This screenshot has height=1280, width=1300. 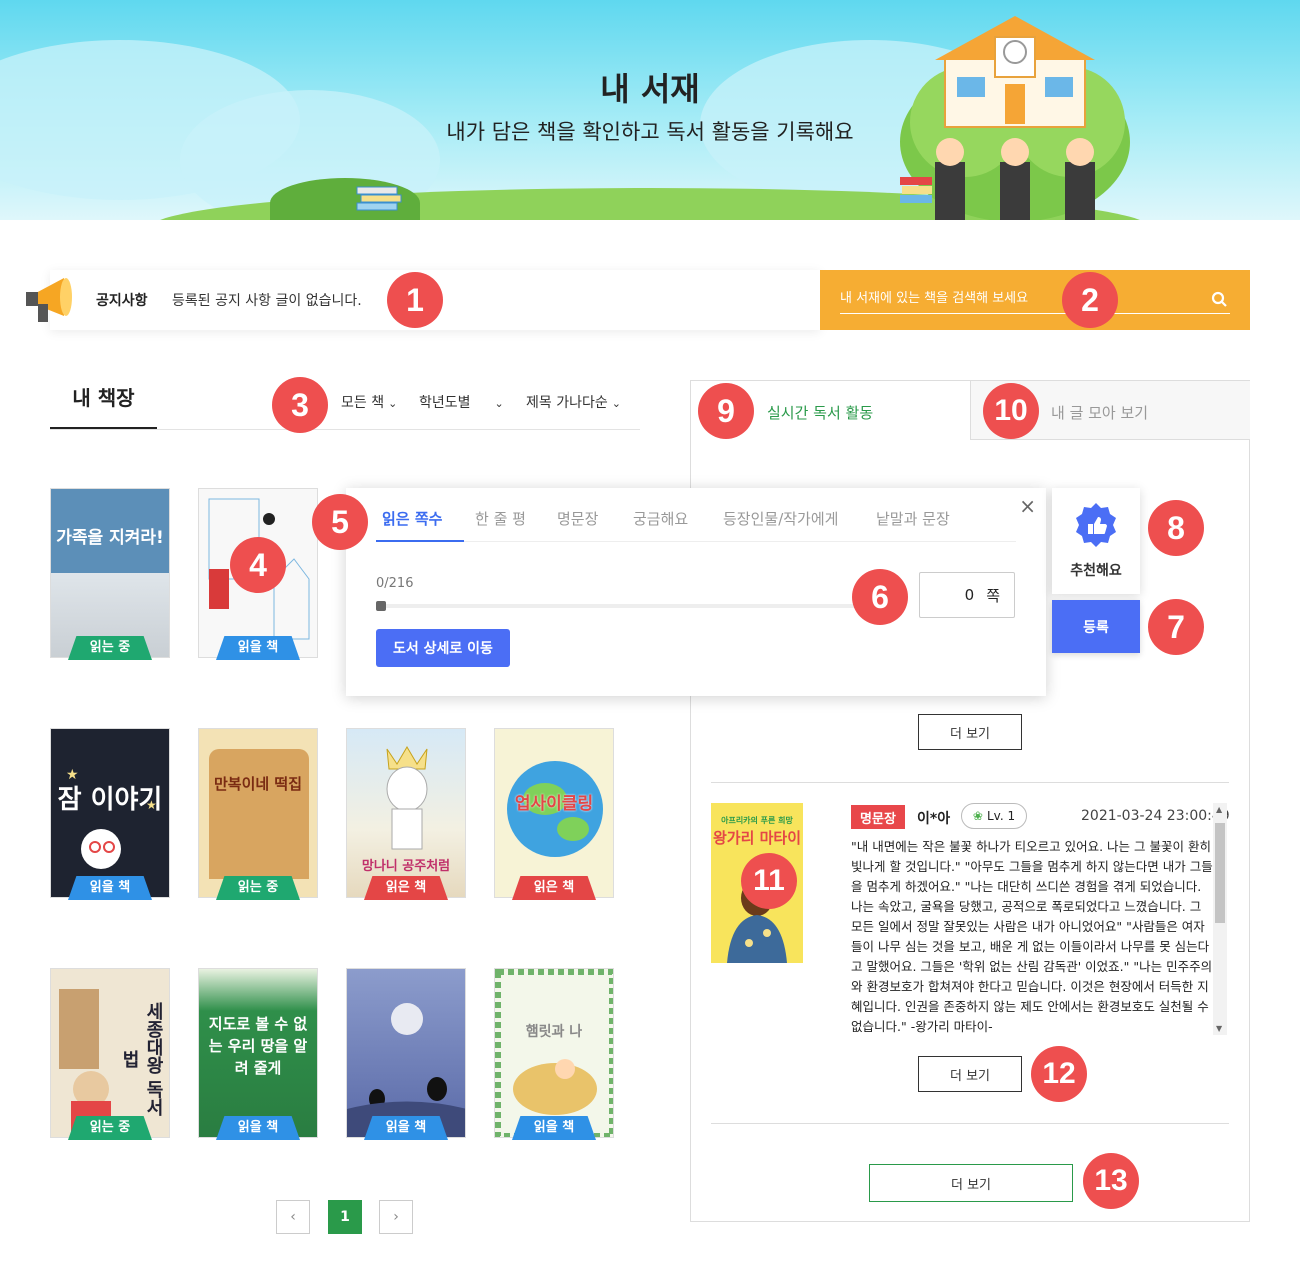 I want to click on book-cover: 가족을 지켜라!, so click(x=110, y=573).